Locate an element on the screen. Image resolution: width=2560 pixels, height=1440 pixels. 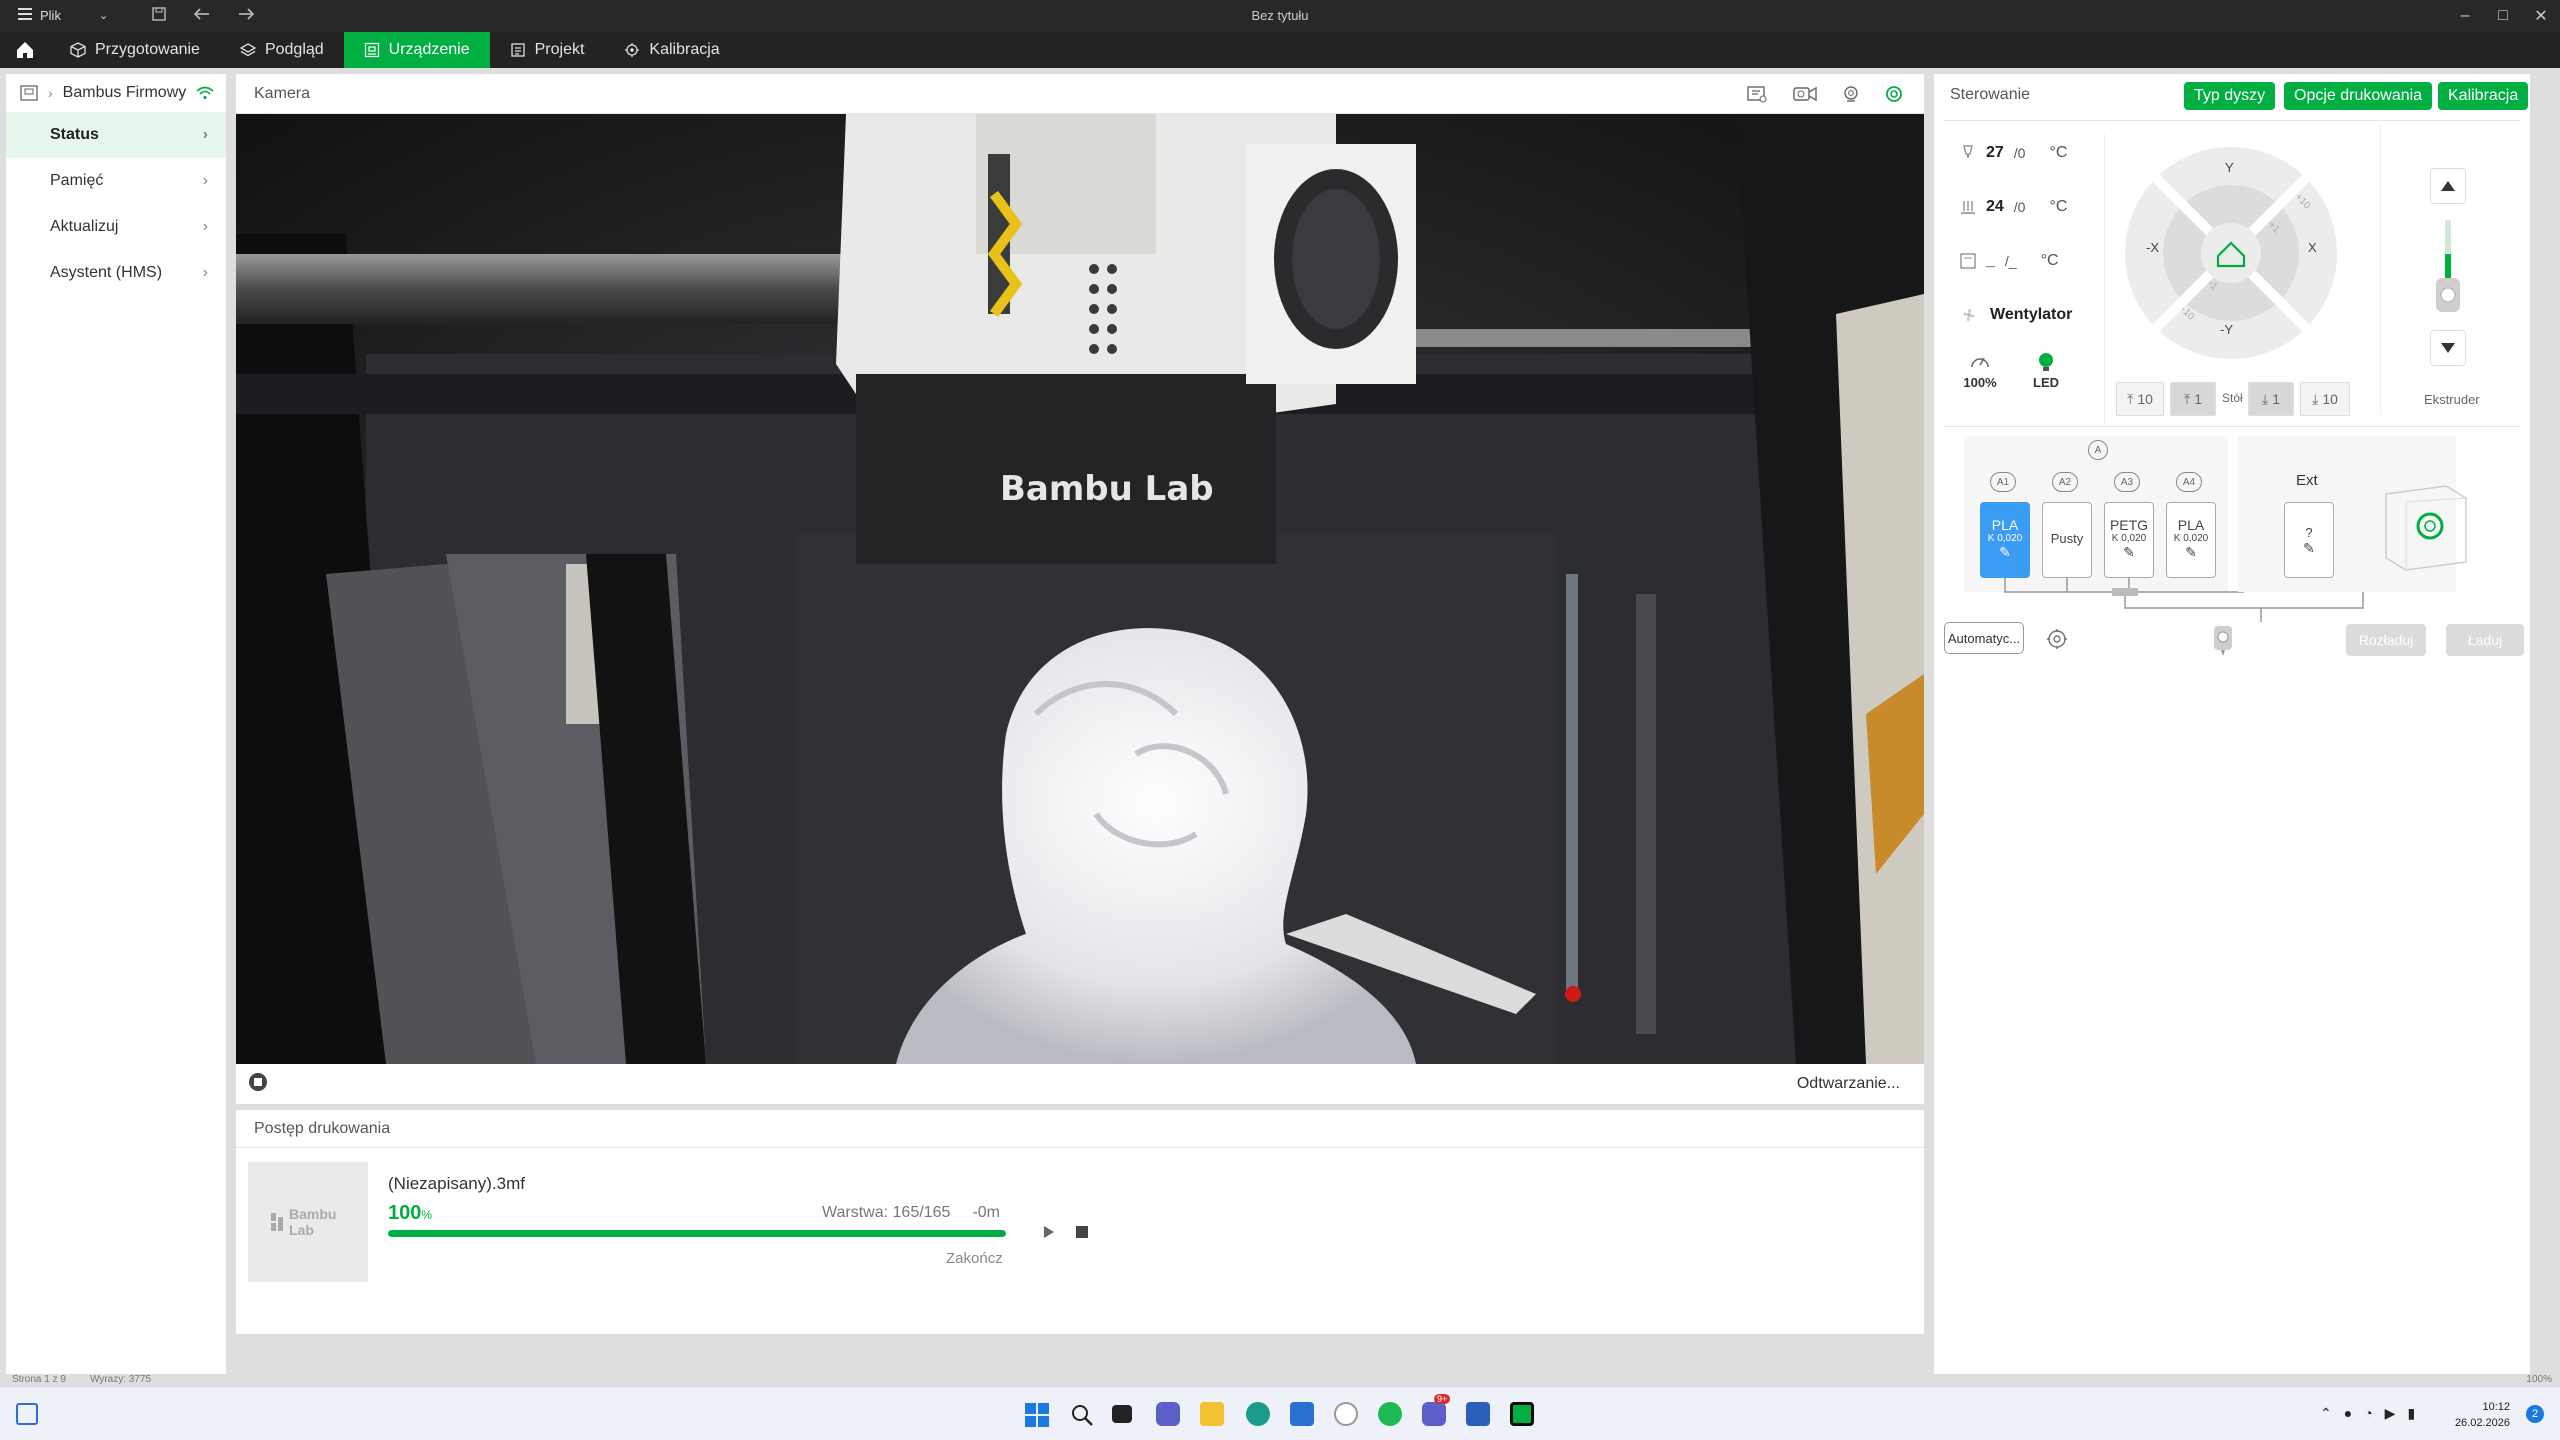
nozzle-type-button: Typ dyszy is located at coordinates (2230, 96).